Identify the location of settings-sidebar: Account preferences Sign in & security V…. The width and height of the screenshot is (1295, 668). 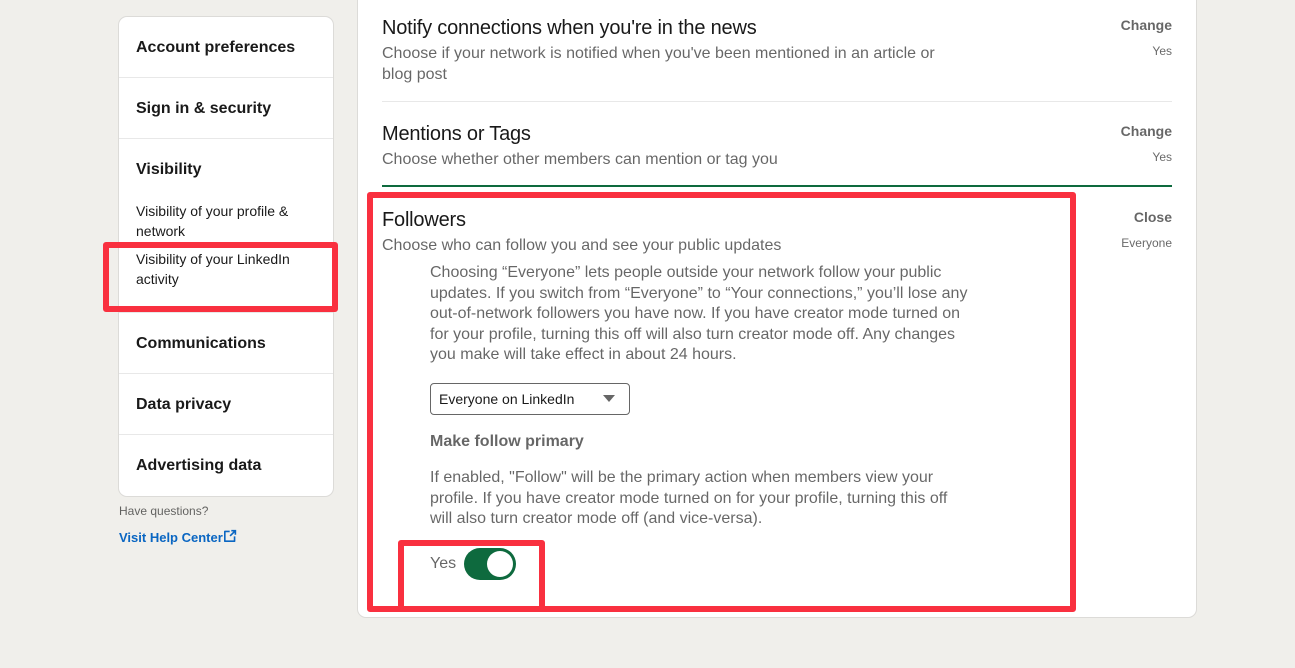
(226, 256).